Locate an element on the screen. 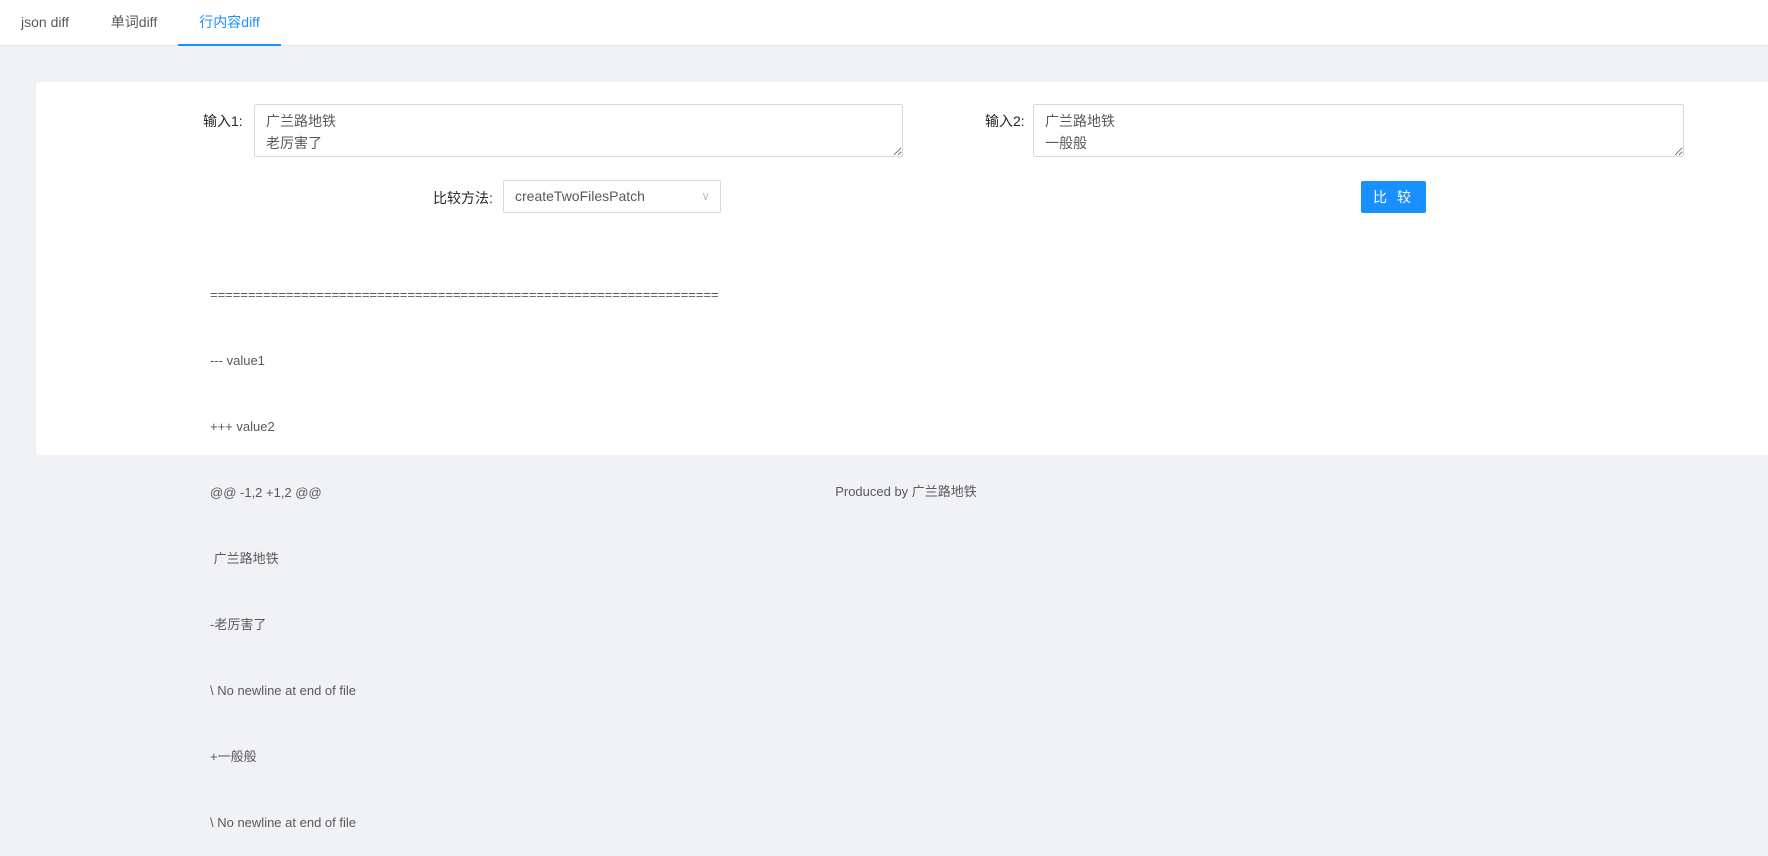 The height and width of the screenshot is (856, 1768). input1-label: 输入1: is located at coordinates (223, 121).